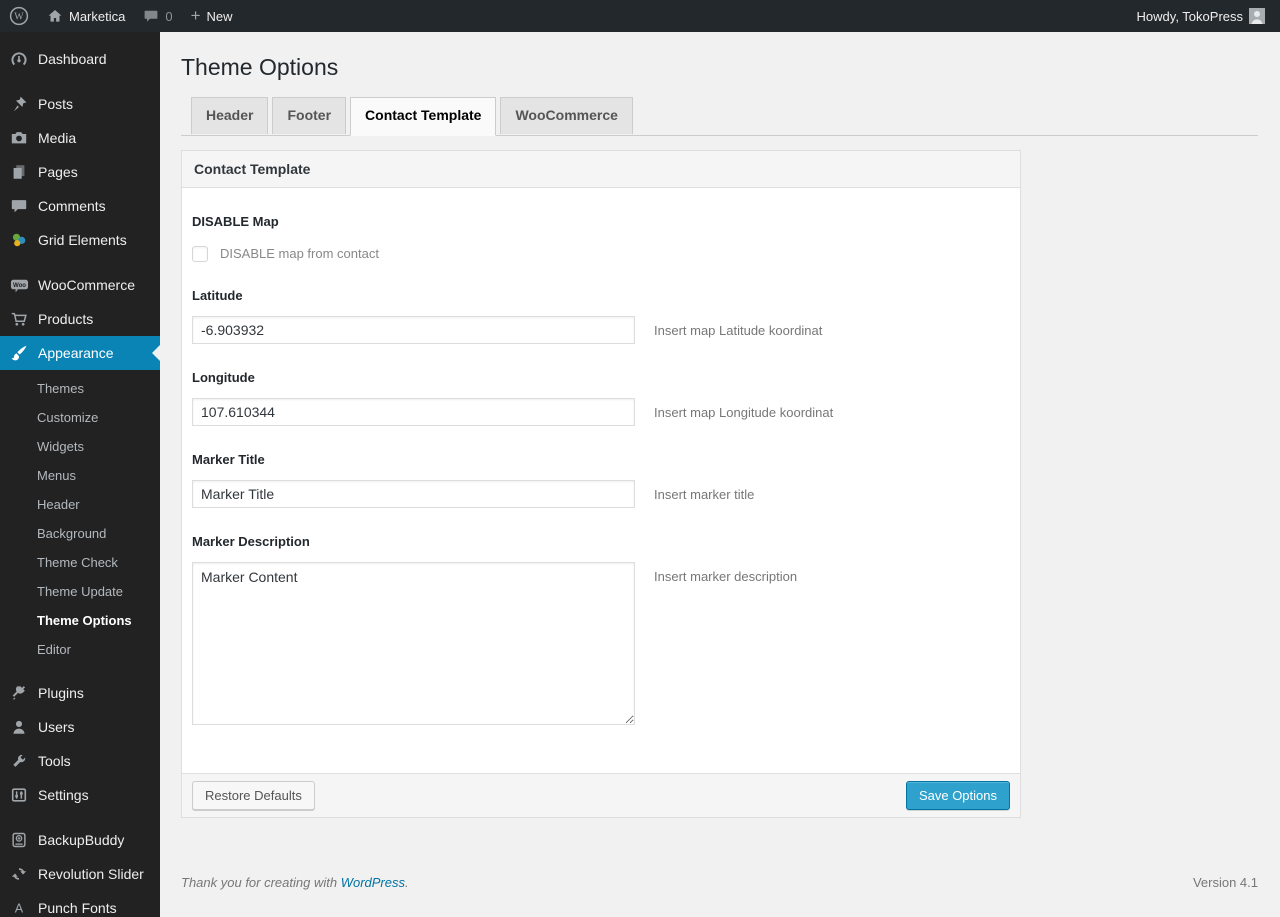  I want to click on new-menu: + New, so click(212, 16).